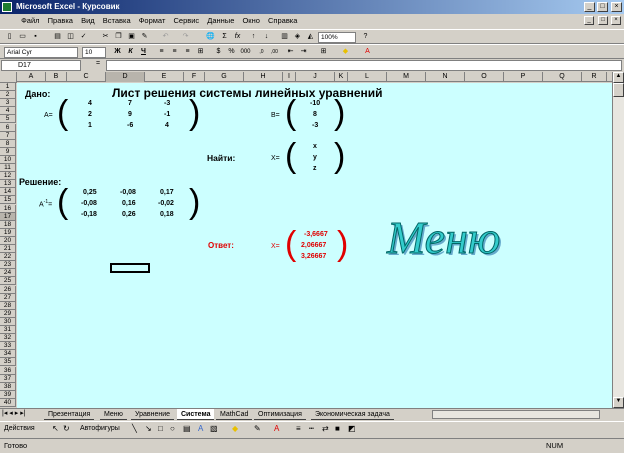 The image size is (624, 453). Describe the element at coordinates (130, 52) in the screenshot. I see `italic-icon: К` at that location.